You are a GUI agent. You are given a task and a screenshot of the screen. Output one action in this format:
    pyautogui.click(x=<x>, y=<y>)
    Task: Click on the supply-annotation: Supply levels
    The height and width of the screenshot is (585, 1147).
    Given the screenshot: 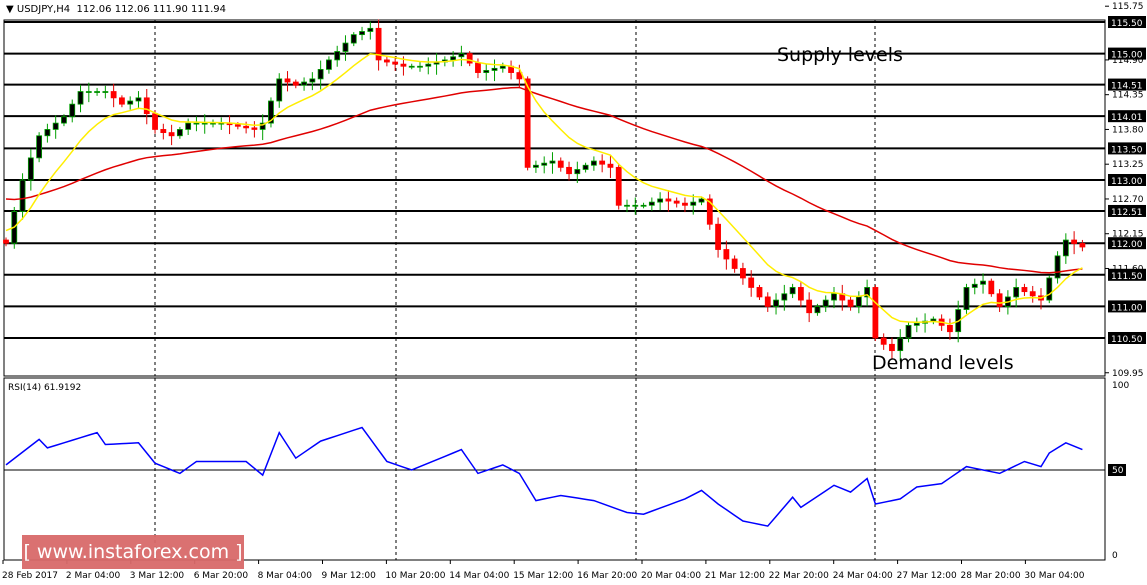 What is the action you would take?
    pyautogui.click(x=840, y=55)
    